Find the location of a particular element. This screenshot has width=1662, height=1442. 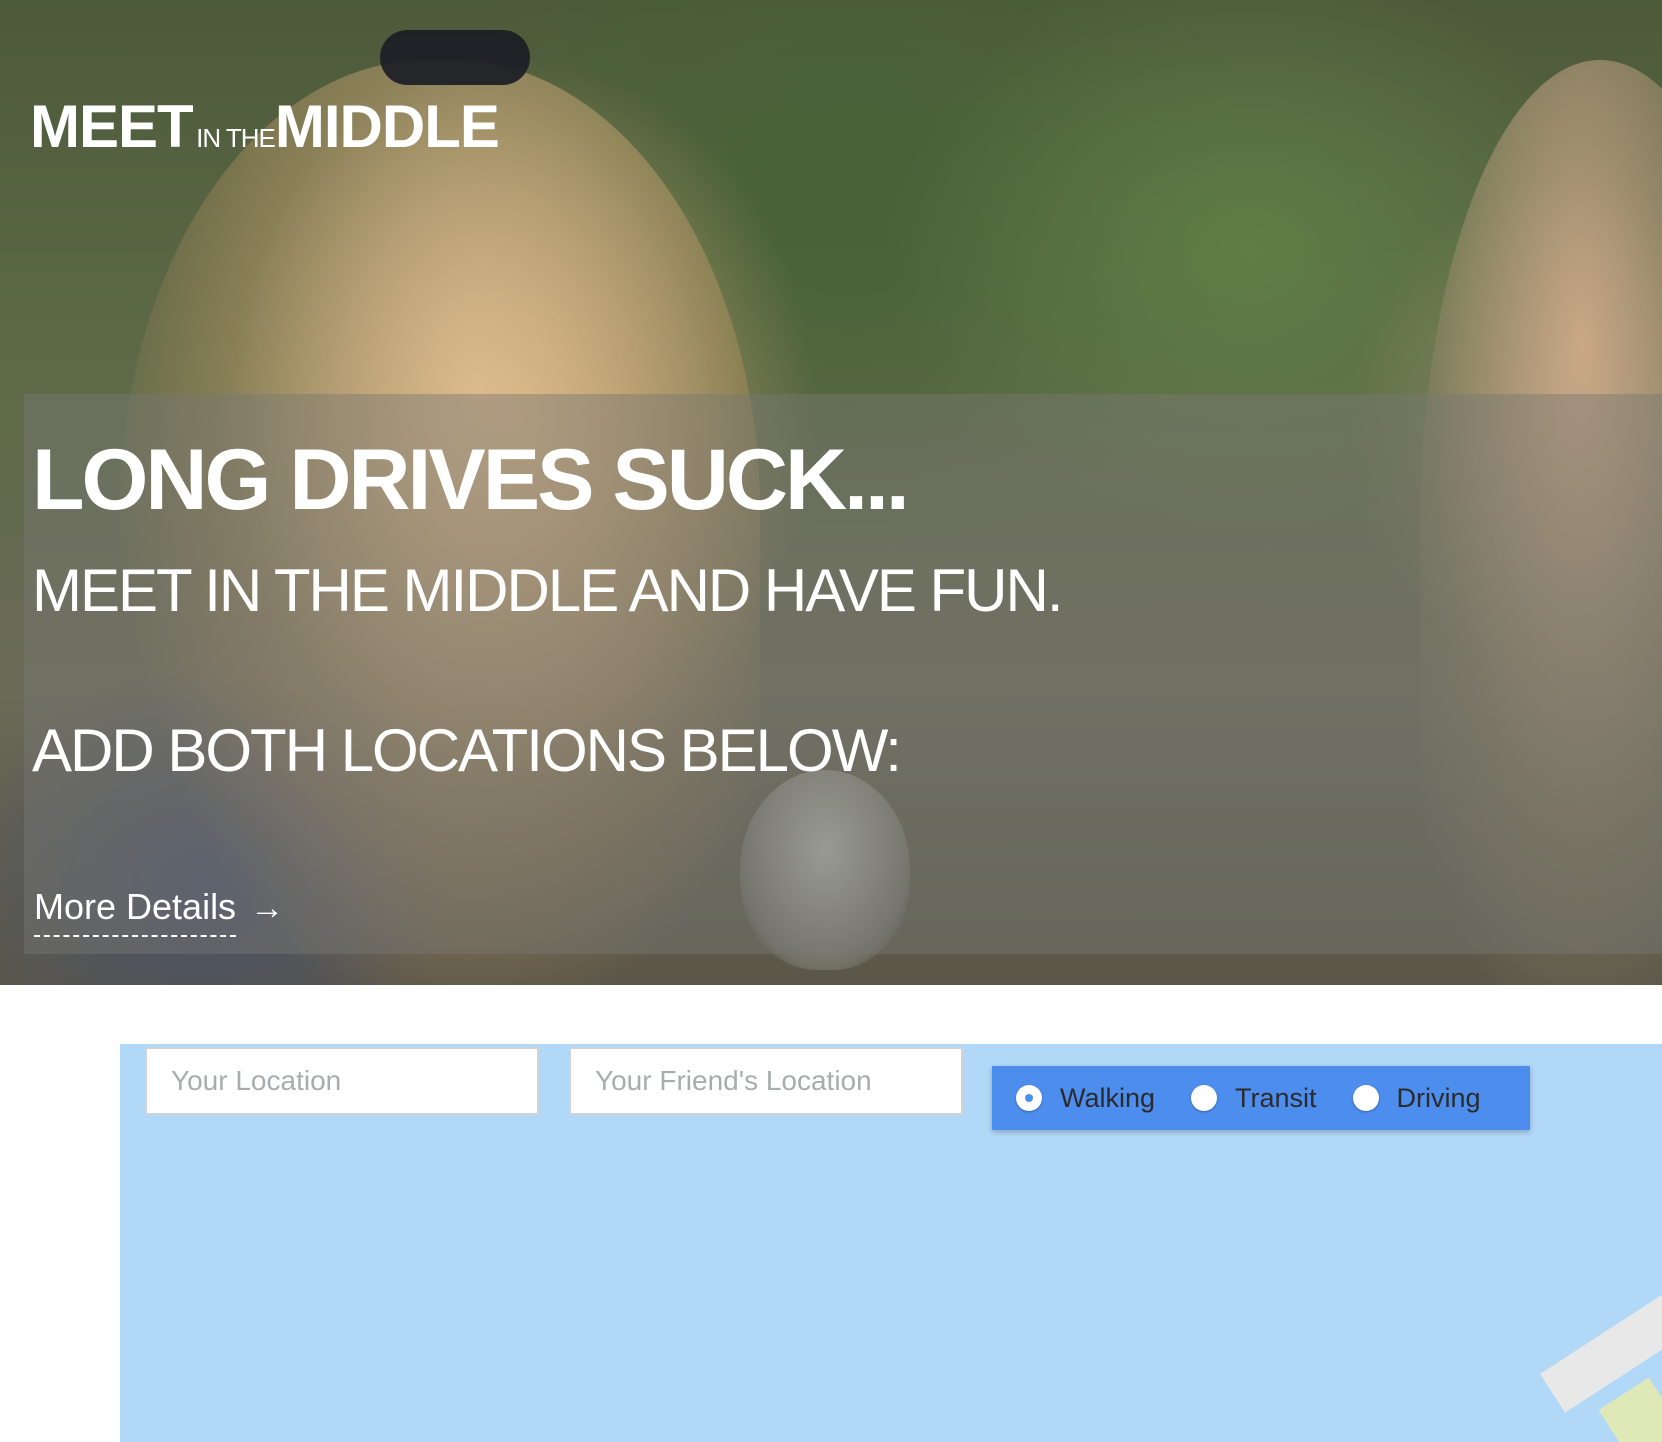

travel-mode-transit: Transit is located at coordinates (1254, 1098).